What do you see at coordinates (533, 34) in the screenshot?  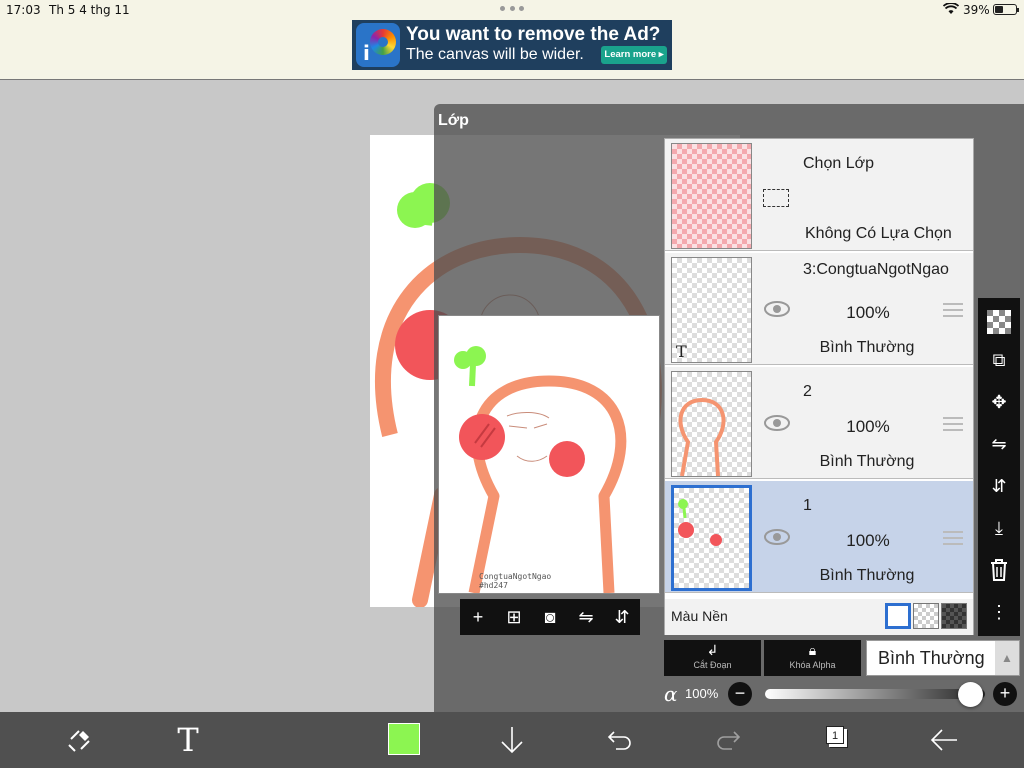 I see `ad-title: You want to remove the Ad?` at bounding box center [533, 34].